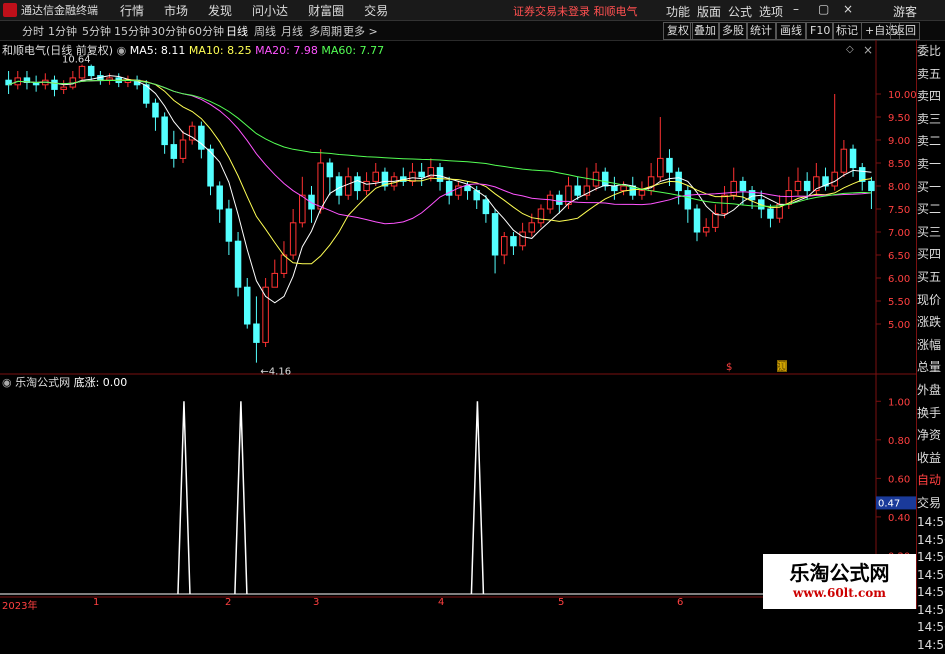 The image size is (945, 654). Describe the element at coordinates (848, 9) in the screenshot. I see `close-icon: ×` at that location.